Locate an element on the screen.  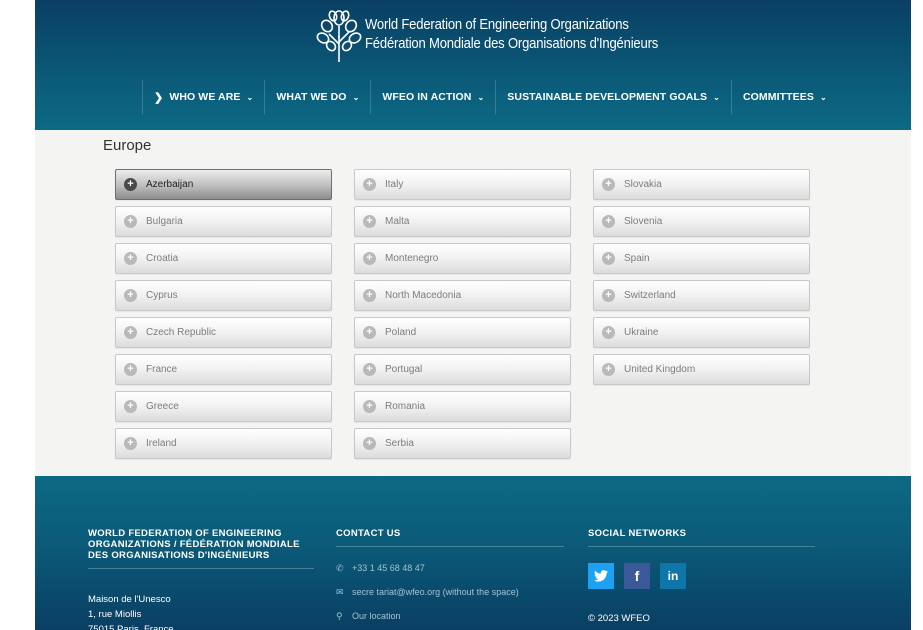
phone-icon: ✆ is located at coordinates (340, 568).